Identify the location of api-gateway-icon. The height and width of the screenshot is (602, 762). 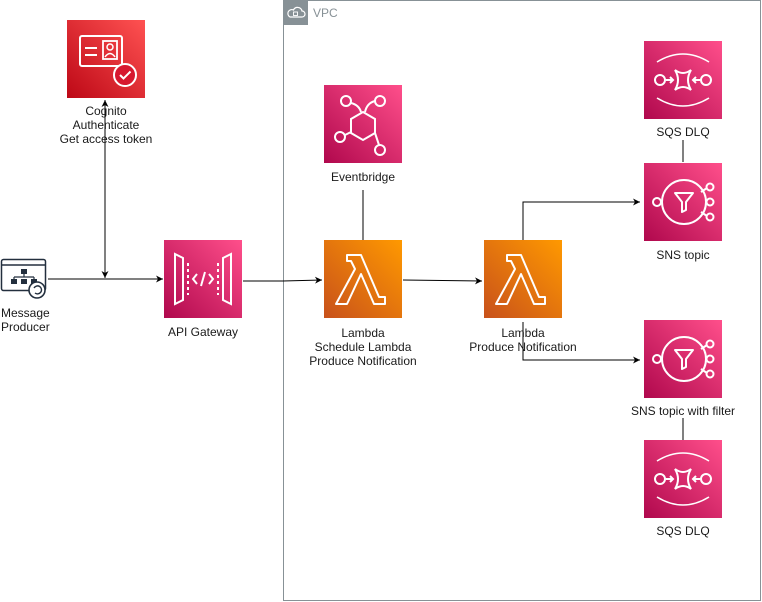
(203, 279).